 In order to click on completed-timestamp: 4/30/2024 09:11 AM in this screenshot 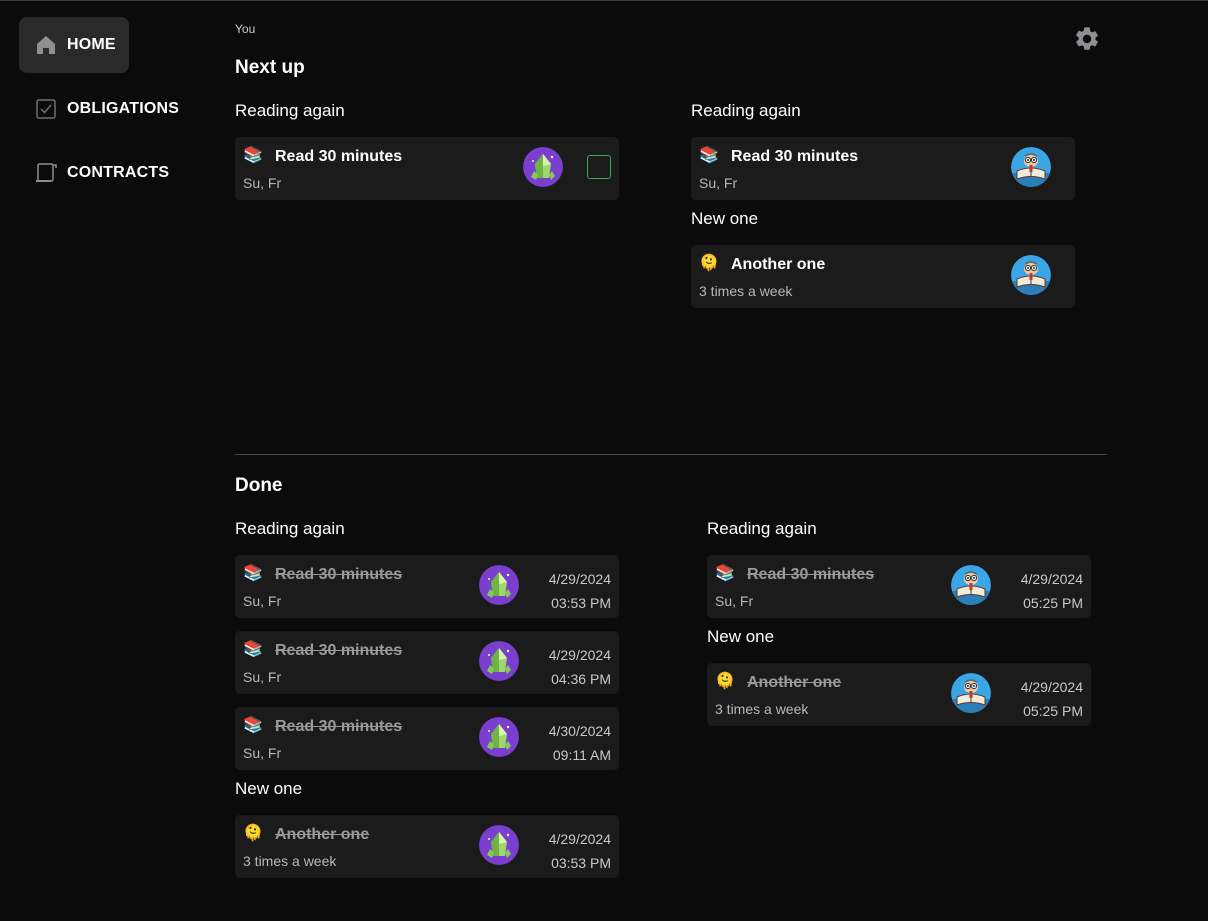, I will do `click(579, 743)`.